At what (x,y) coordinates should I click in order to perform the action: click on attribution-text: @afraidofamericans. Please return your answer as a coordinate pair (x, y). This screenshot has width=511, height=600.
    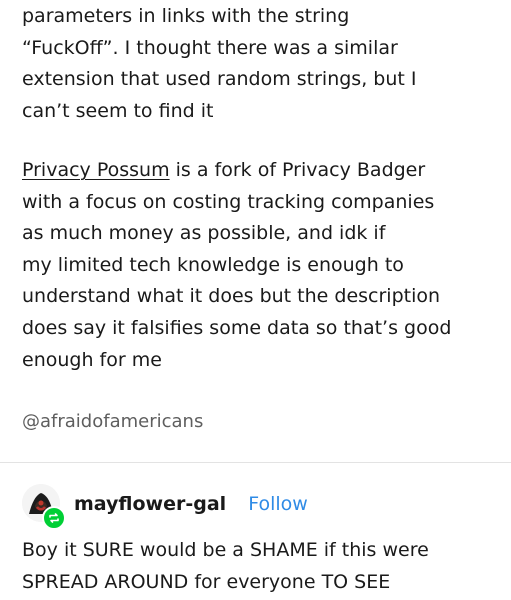
    Looking at the image, I should click on (113, 421).